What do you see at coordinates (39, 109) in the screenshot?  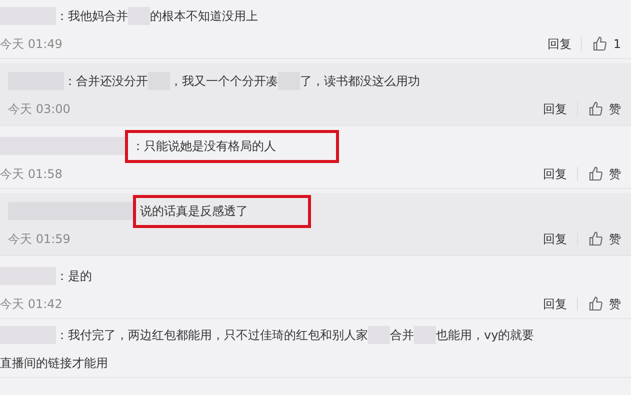 I see `timestamp: 今天 03:00` at bounding box center [39, 109].